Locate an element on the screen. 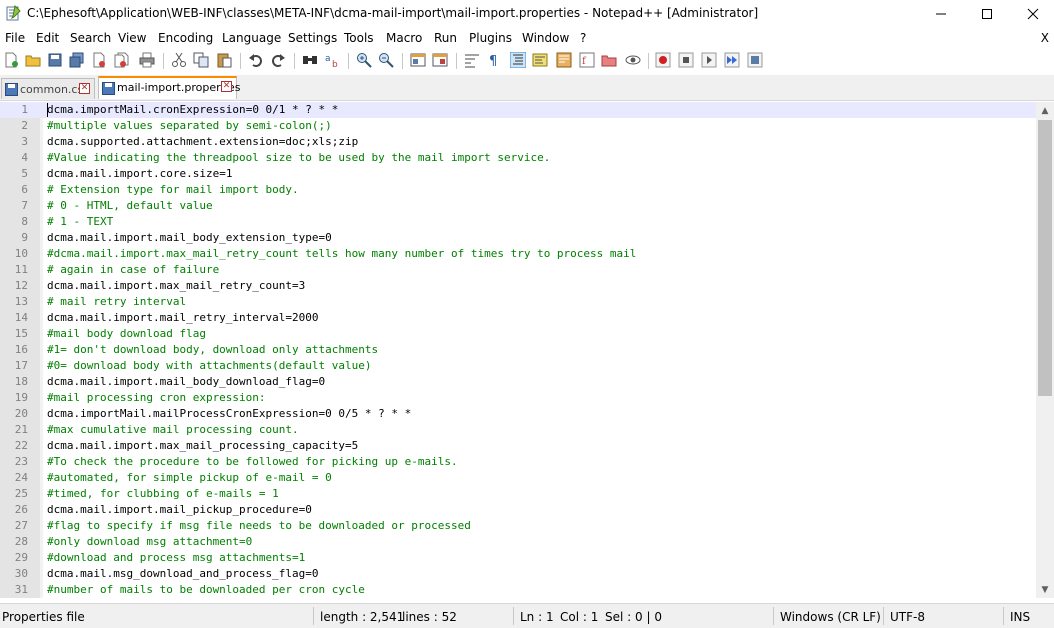  menu-language: Language is located at coordinates (251, 38).